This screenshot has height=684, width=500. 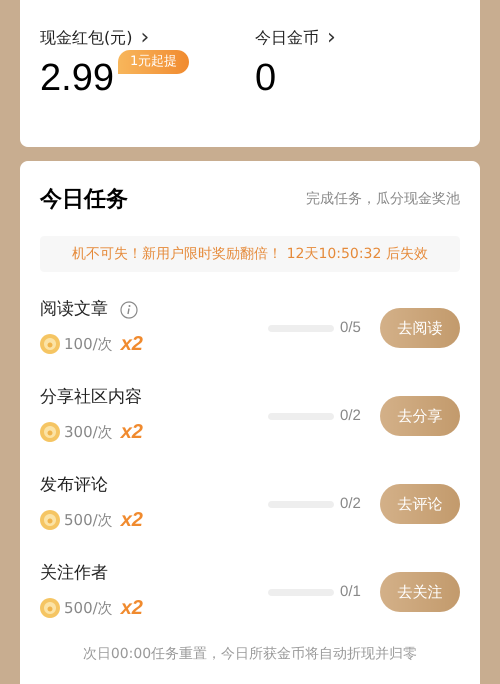 I want to click on footer-note: 次日00:00任务重置，今日所获金币将自动折现并归零, so click(x=250, y=654).